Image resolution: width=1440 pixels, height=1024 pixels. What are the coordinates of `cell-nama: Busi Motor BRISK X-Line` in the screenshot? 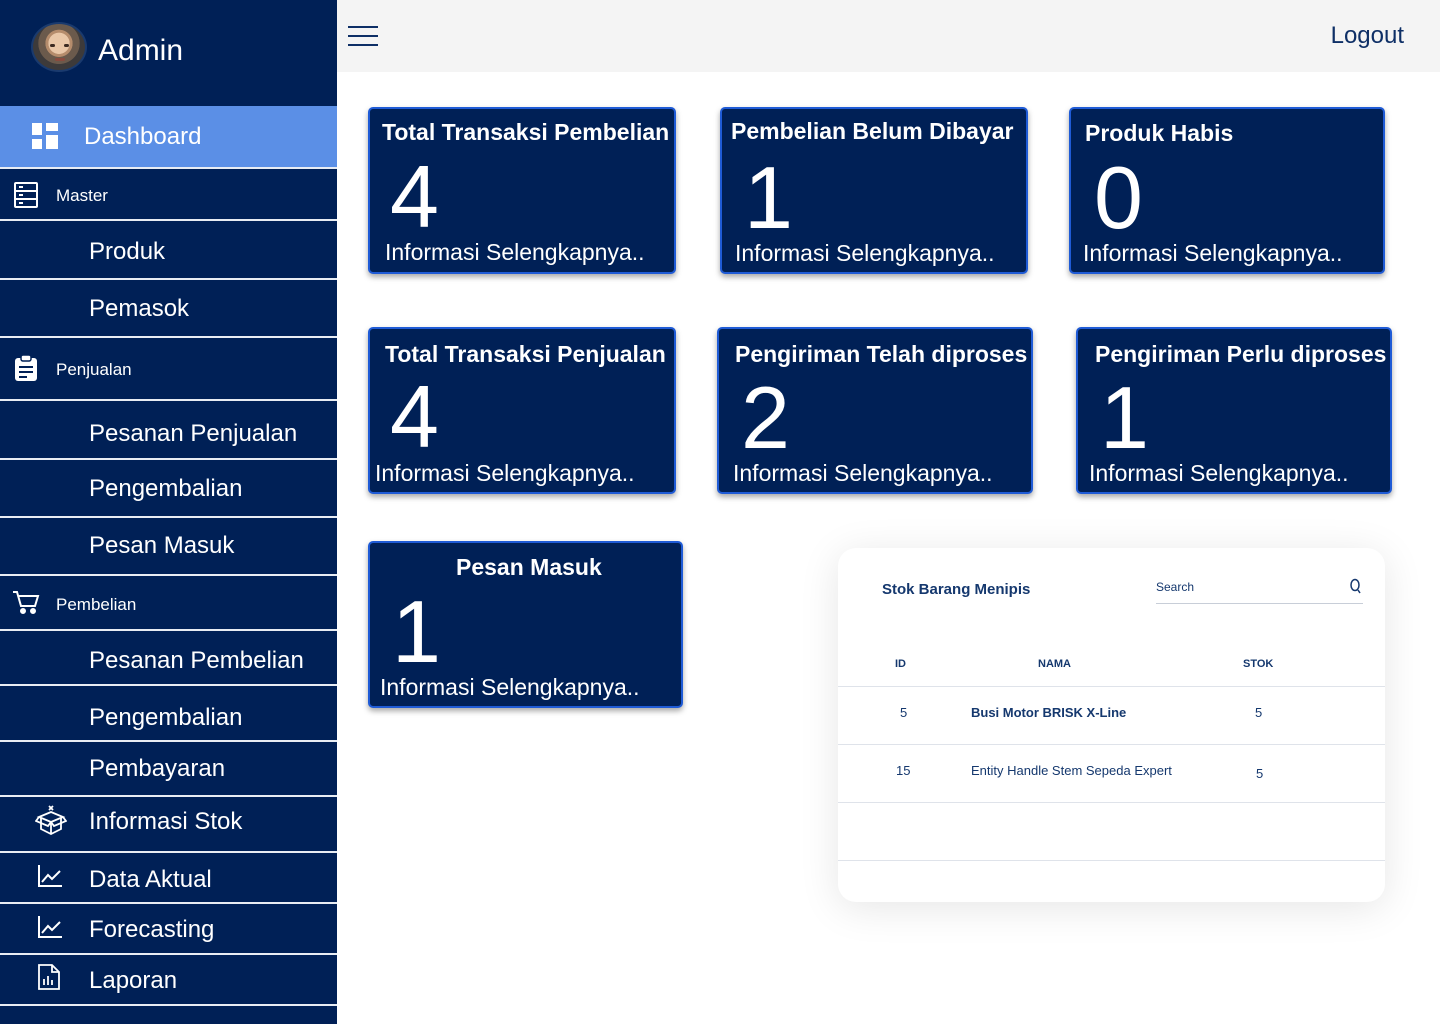 It's located at (1049, 712).